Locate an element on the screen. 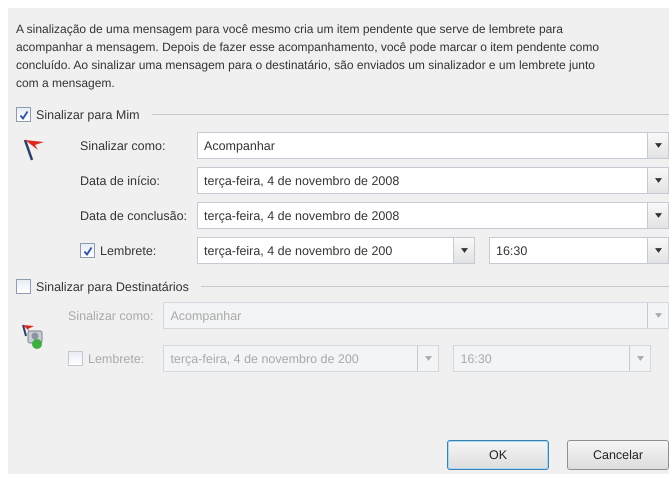  dropdown-field: 16:30 is located at coordinates (579, 250).